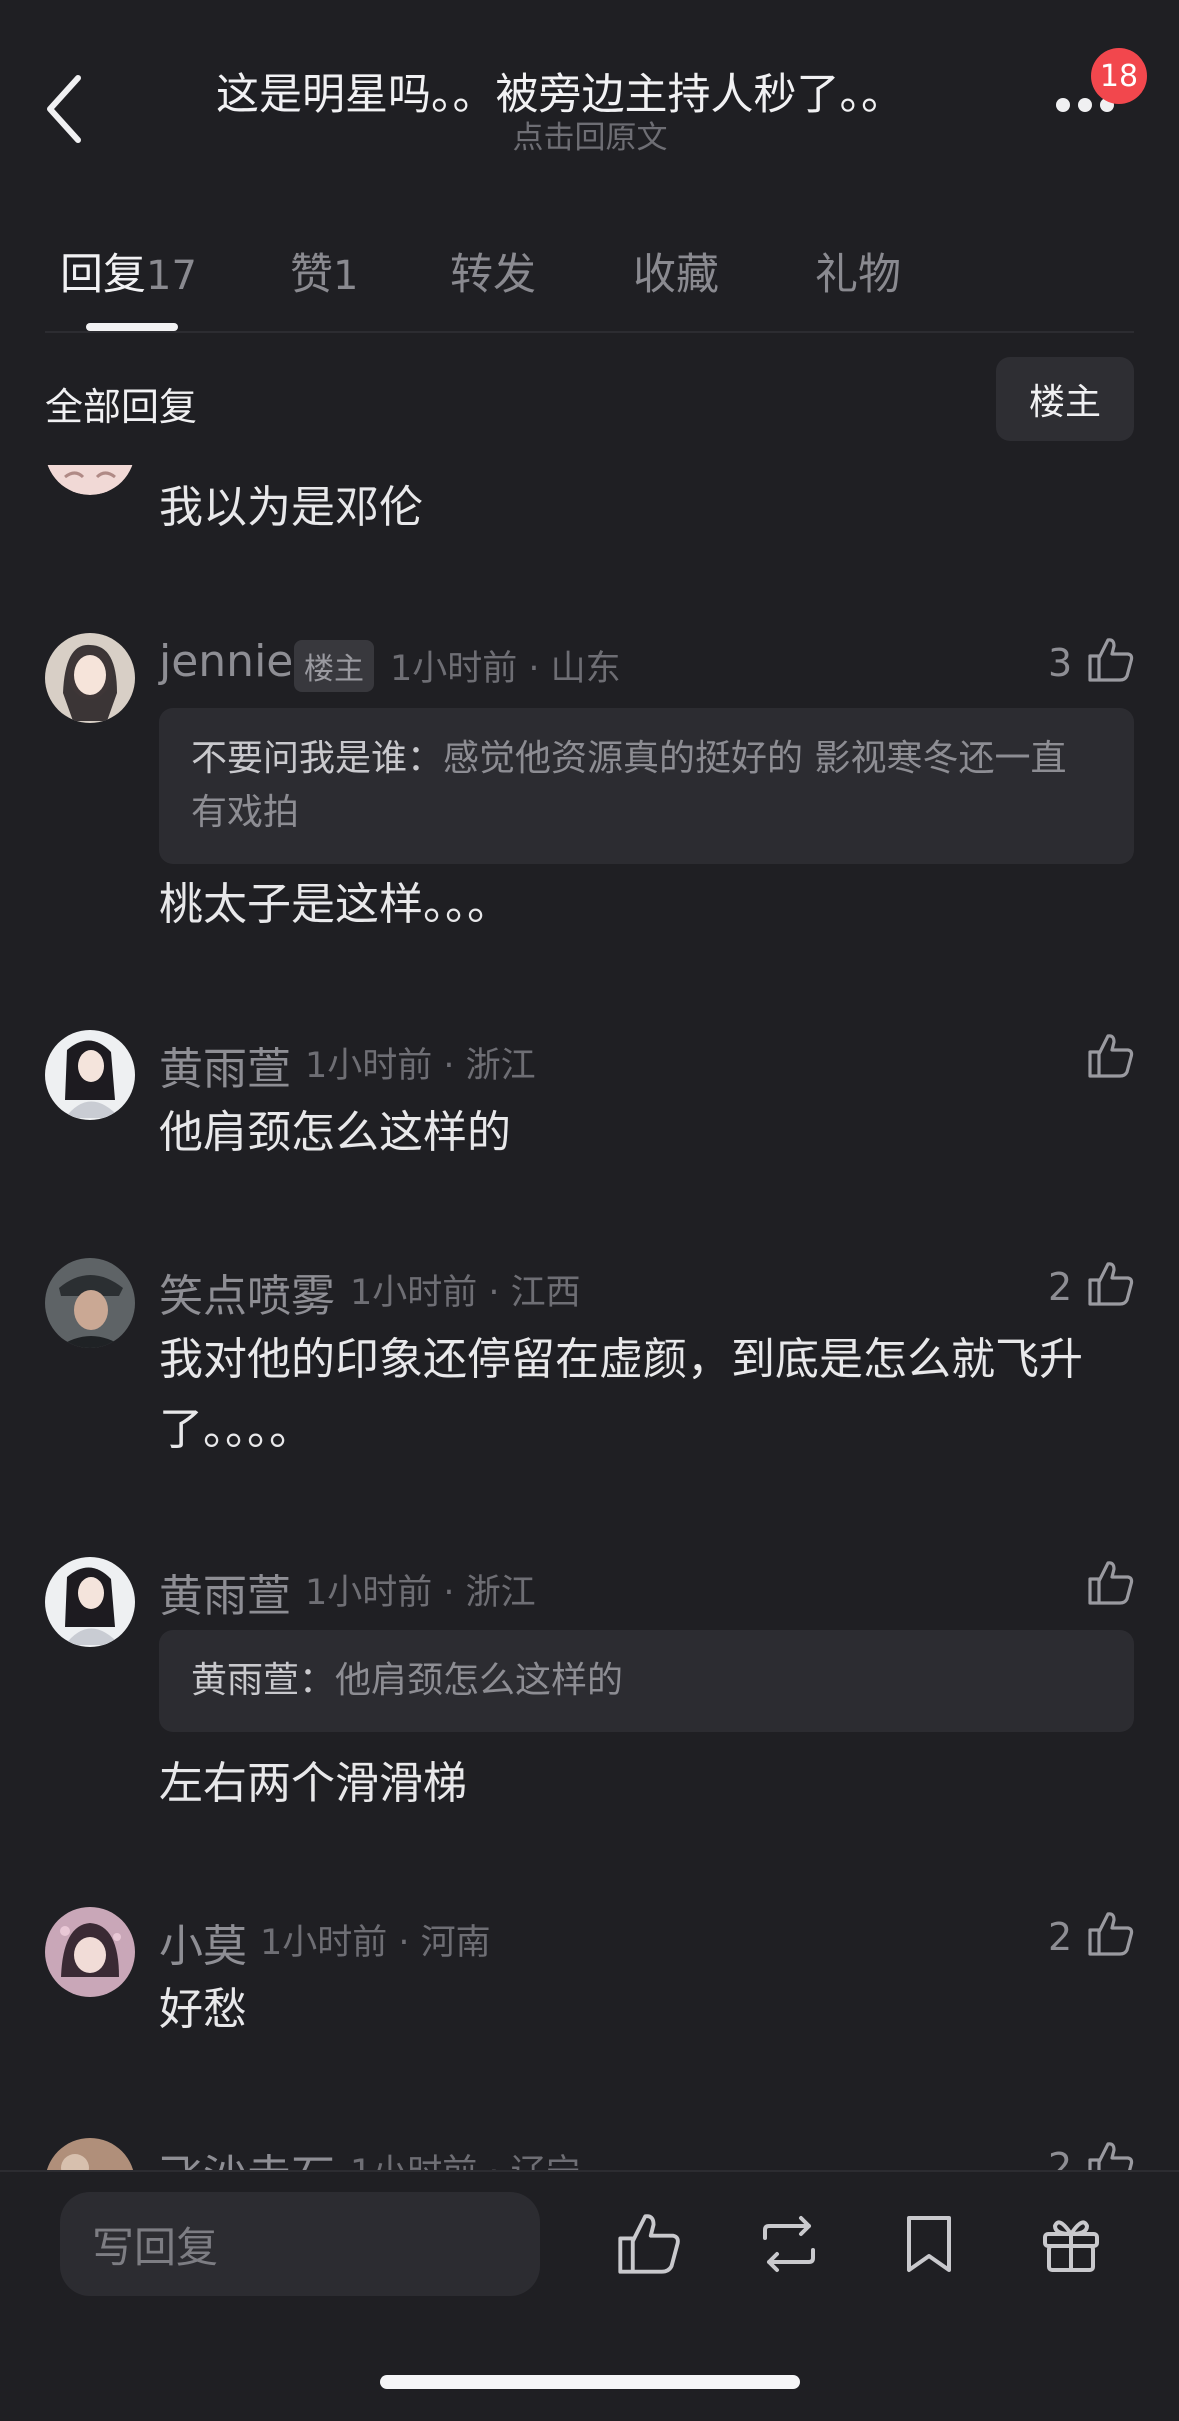  Describe the element at coordinates (590, 2382) in the screenshot. I see `home-indicator` at that location.